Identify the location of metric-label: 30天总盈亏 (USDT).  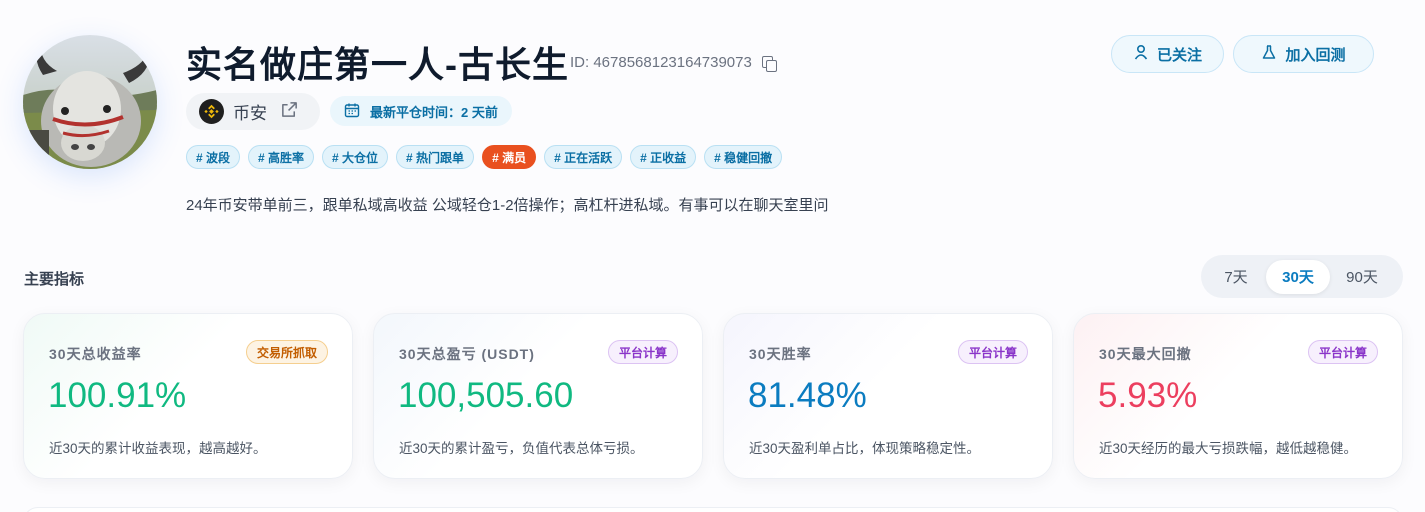
(467, 354).